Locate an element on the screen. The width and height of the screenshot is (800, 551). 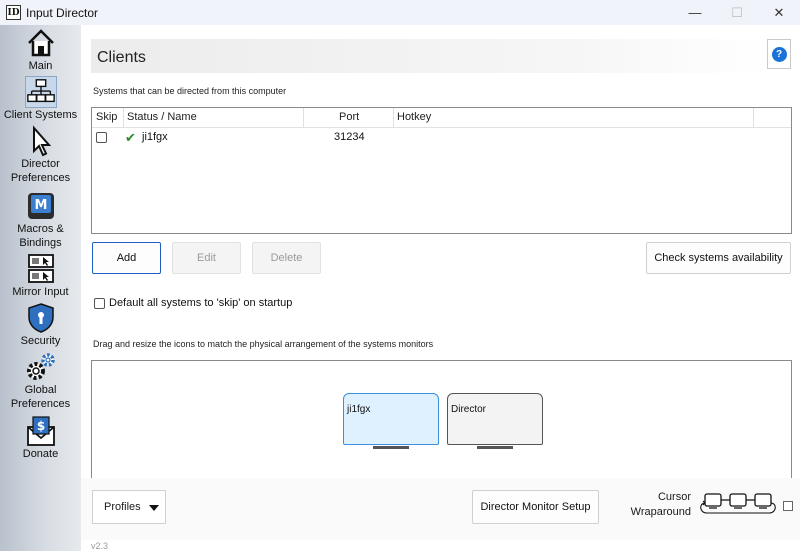
monitor-director: Director is located at coordinates (495, 422).